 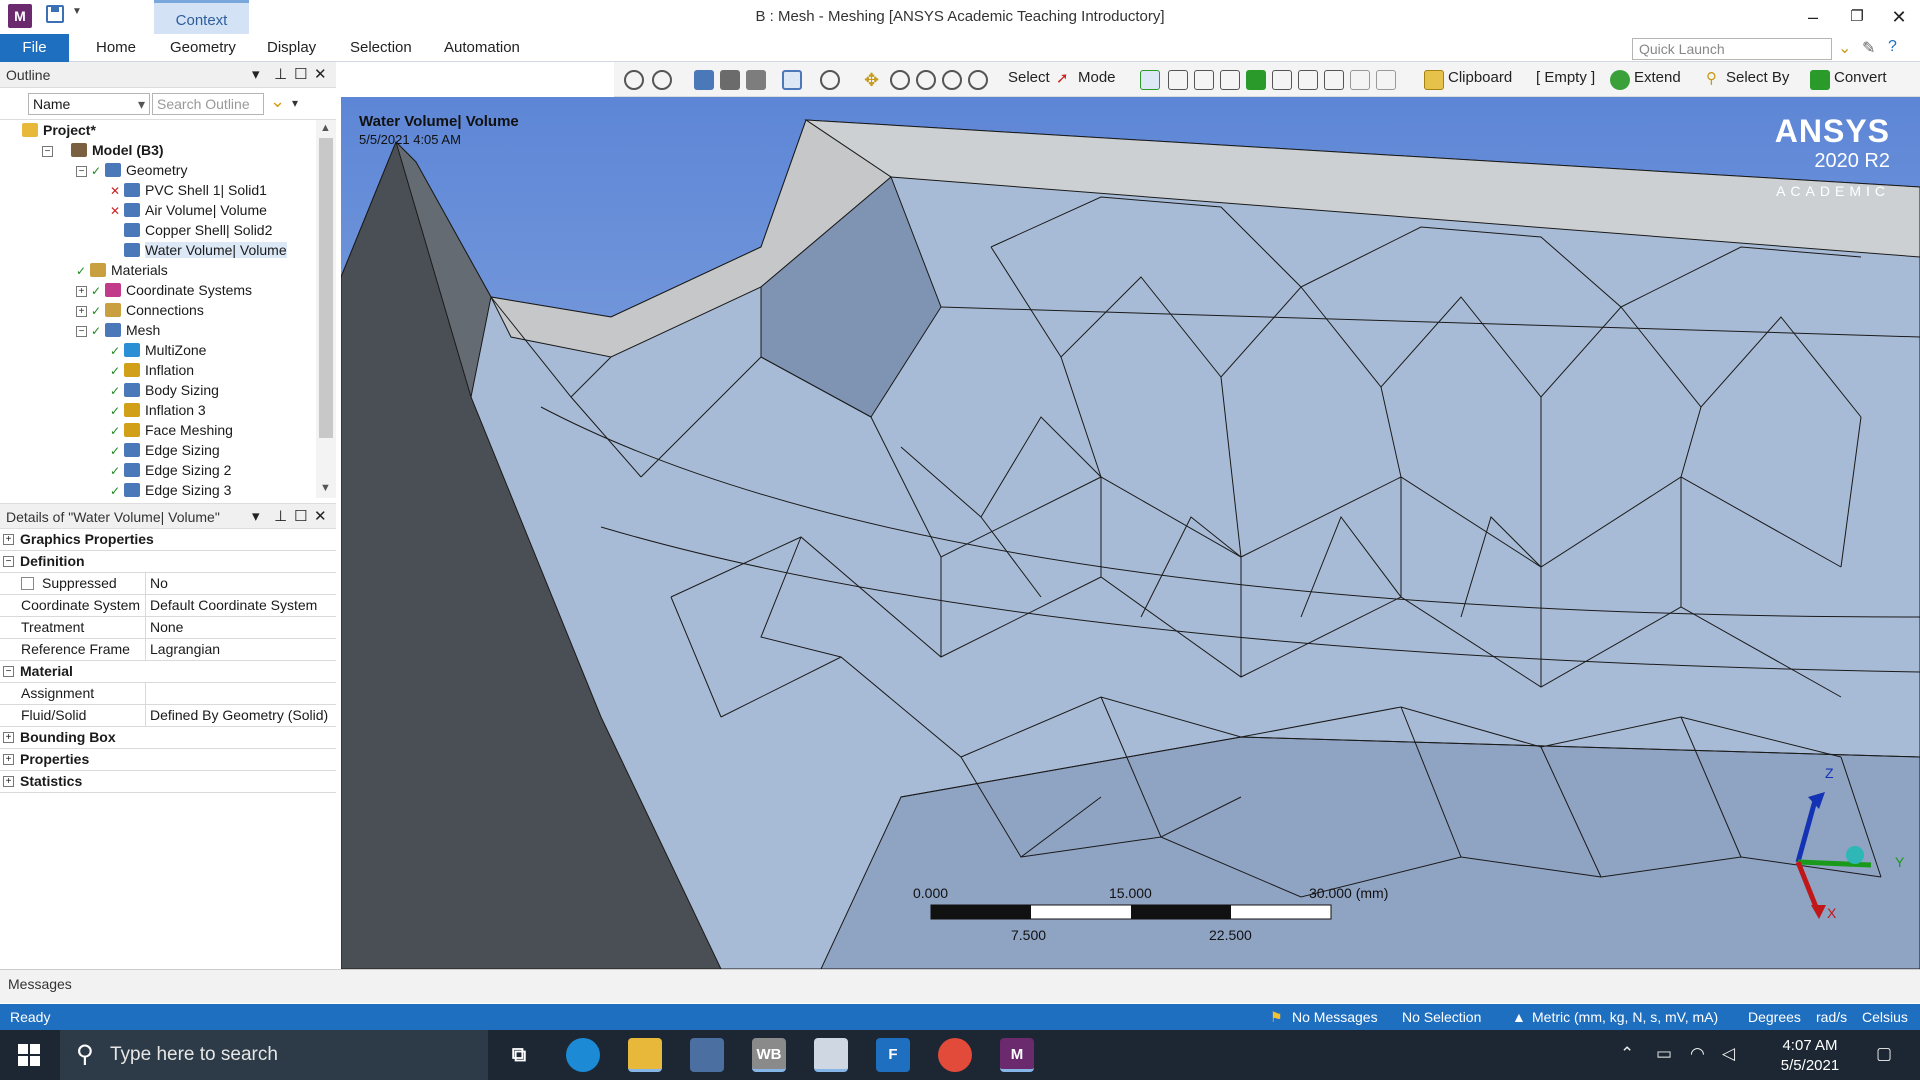 What do you see at coordinates (1480, 77) in the screenshot?
I see `clipboard-button: Clipboard` at bounding box center [1480, 77].